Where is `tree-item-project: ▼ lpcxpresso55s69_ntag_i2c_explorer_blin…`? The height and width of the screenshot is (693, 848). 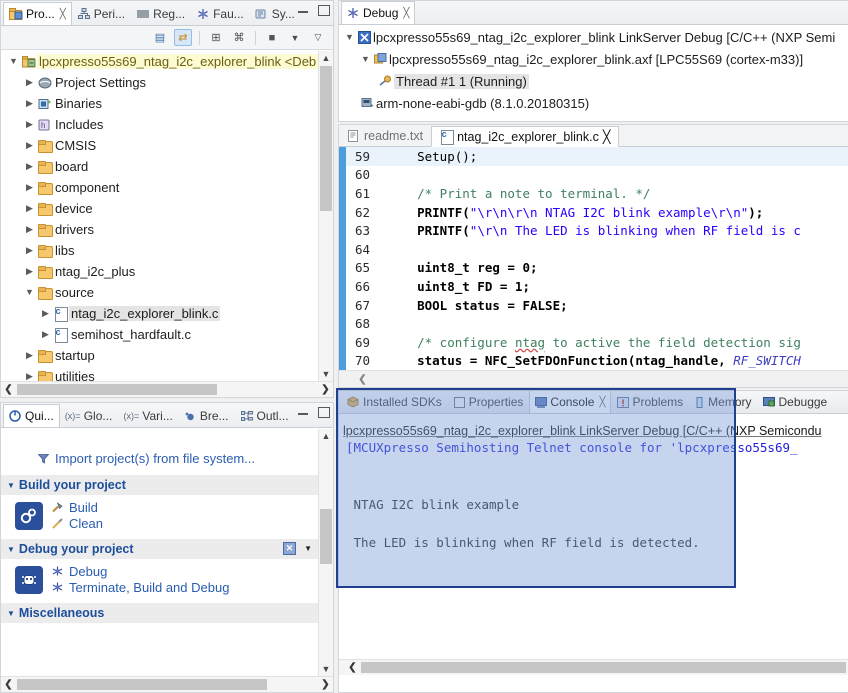
tree-item-project: ▼ lpcxpresso55s69_ntag_i2c_explorer_blin… is located at coordinates (159, 61).